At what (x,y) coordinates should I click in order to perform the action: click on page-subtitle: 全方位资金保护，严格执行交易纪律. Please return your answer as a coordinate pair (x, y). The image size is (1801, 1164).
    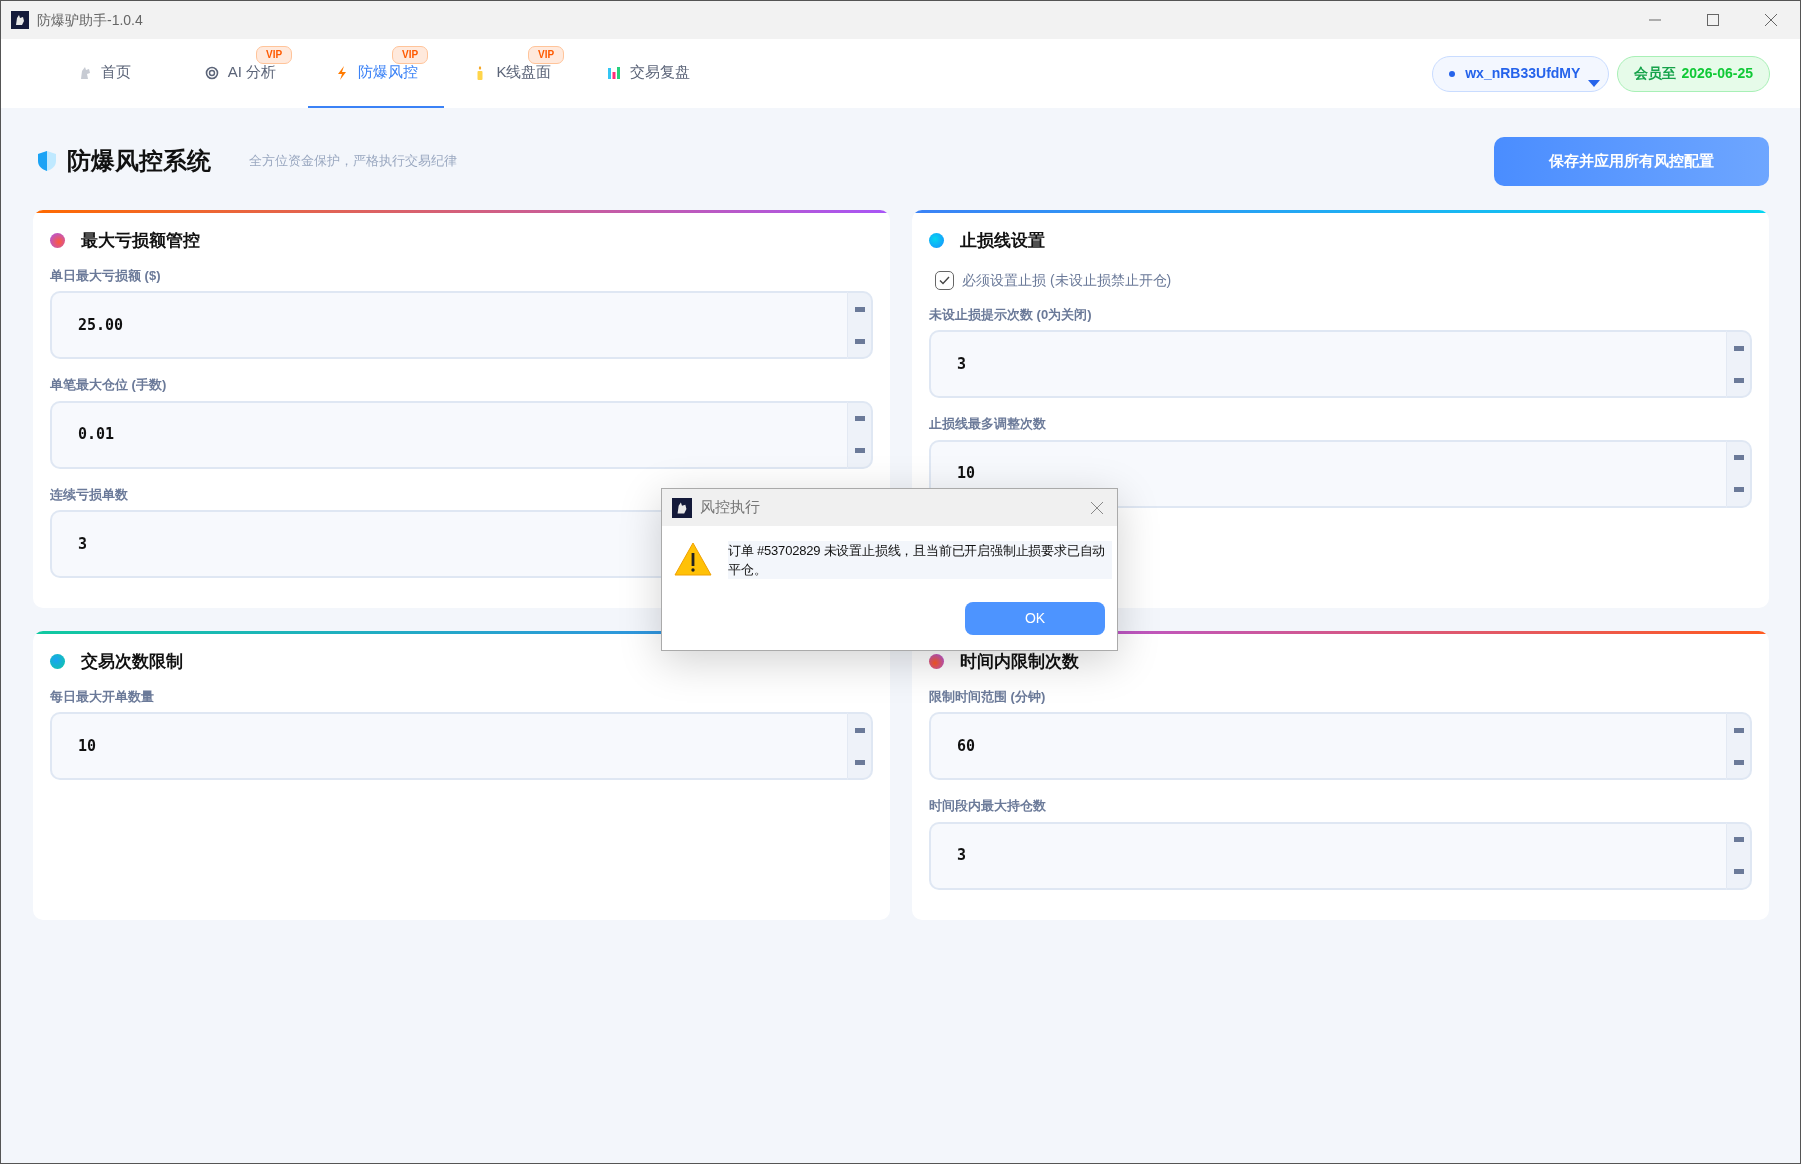
    Looking at the image, I should click on (353, 161).